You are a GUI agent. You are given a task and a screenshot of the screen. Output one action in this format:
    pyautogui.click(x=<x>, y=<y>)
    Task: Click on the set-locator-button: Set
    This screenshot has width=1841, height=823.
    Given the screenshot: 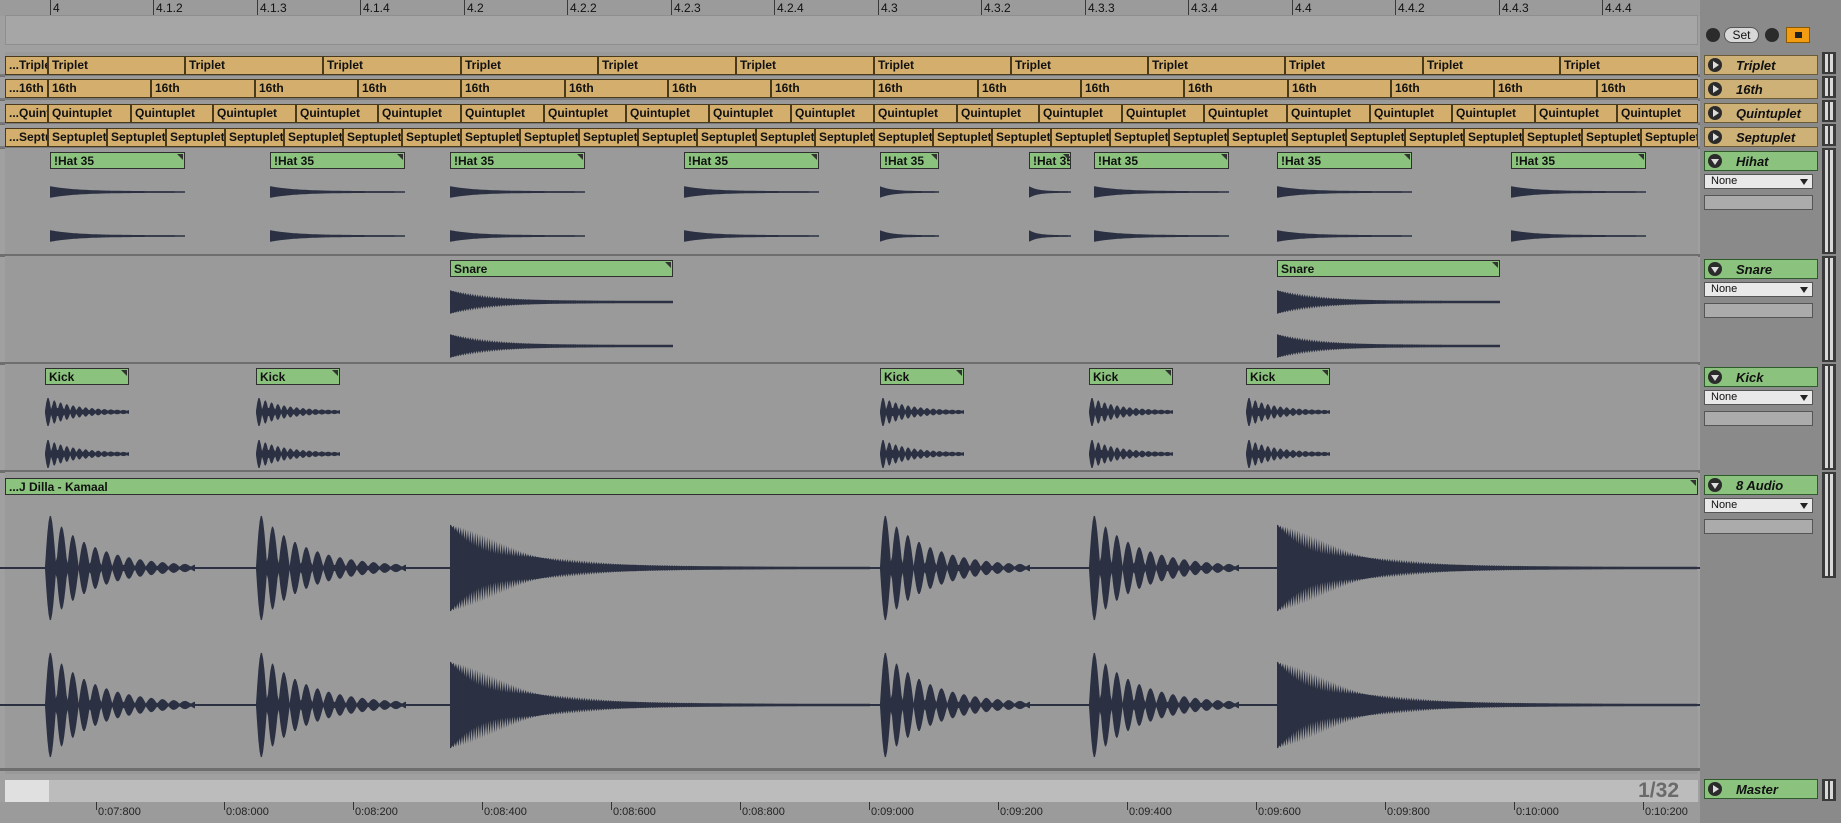 What is the action you would take?
    pyautogui.click(x=1741, y=35)
    